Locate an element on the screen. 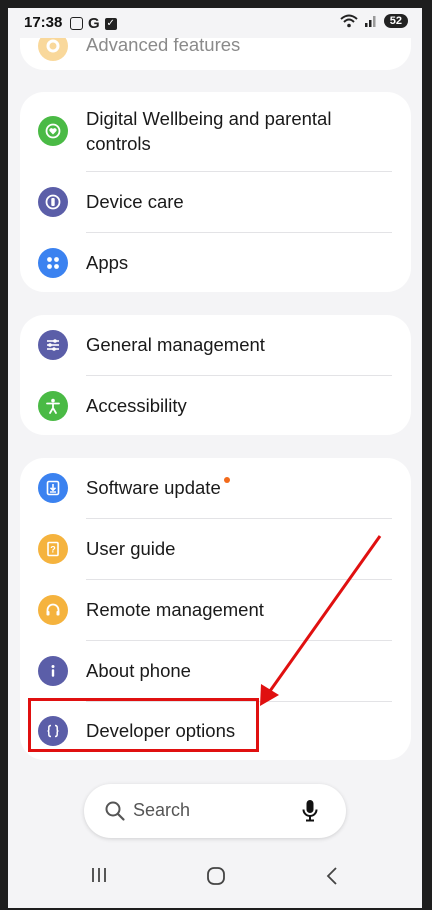 This screenshot has width=432, height=910. home-button is located at coordinates (216, 876).